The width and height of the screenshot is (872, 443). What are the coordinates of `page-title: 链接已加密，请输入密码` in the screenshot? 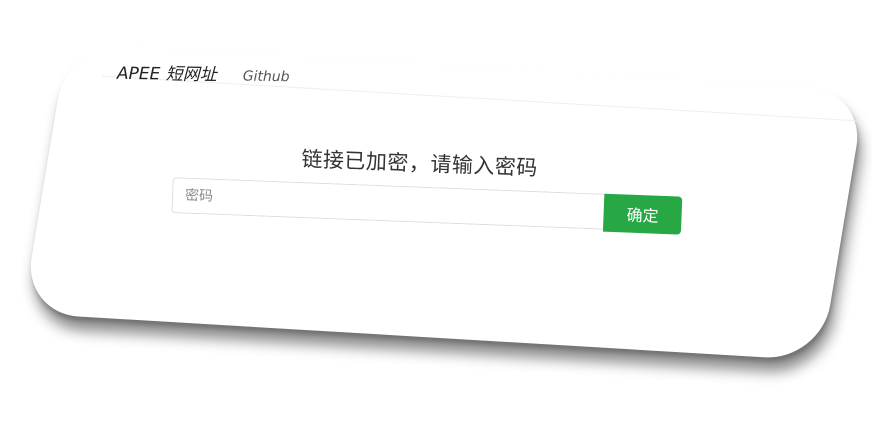 It's located at (420, 164).